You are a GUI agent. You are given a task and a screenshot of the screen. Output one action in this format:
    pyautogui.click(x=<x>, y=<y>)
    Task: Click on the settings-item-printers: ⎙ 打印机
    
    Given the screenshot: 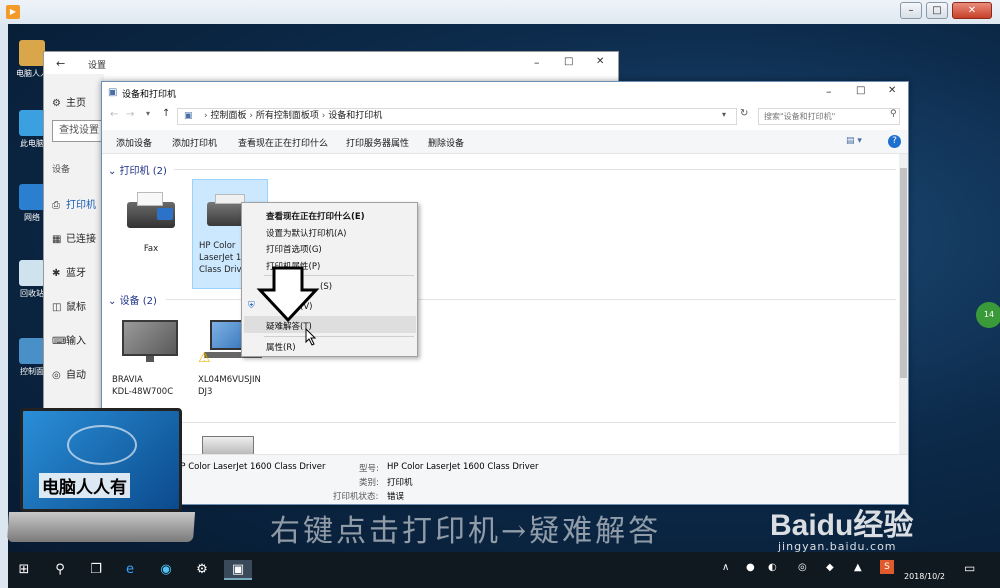 What is the action you would take?
    pyautogui.click(x=74, y=203)
    